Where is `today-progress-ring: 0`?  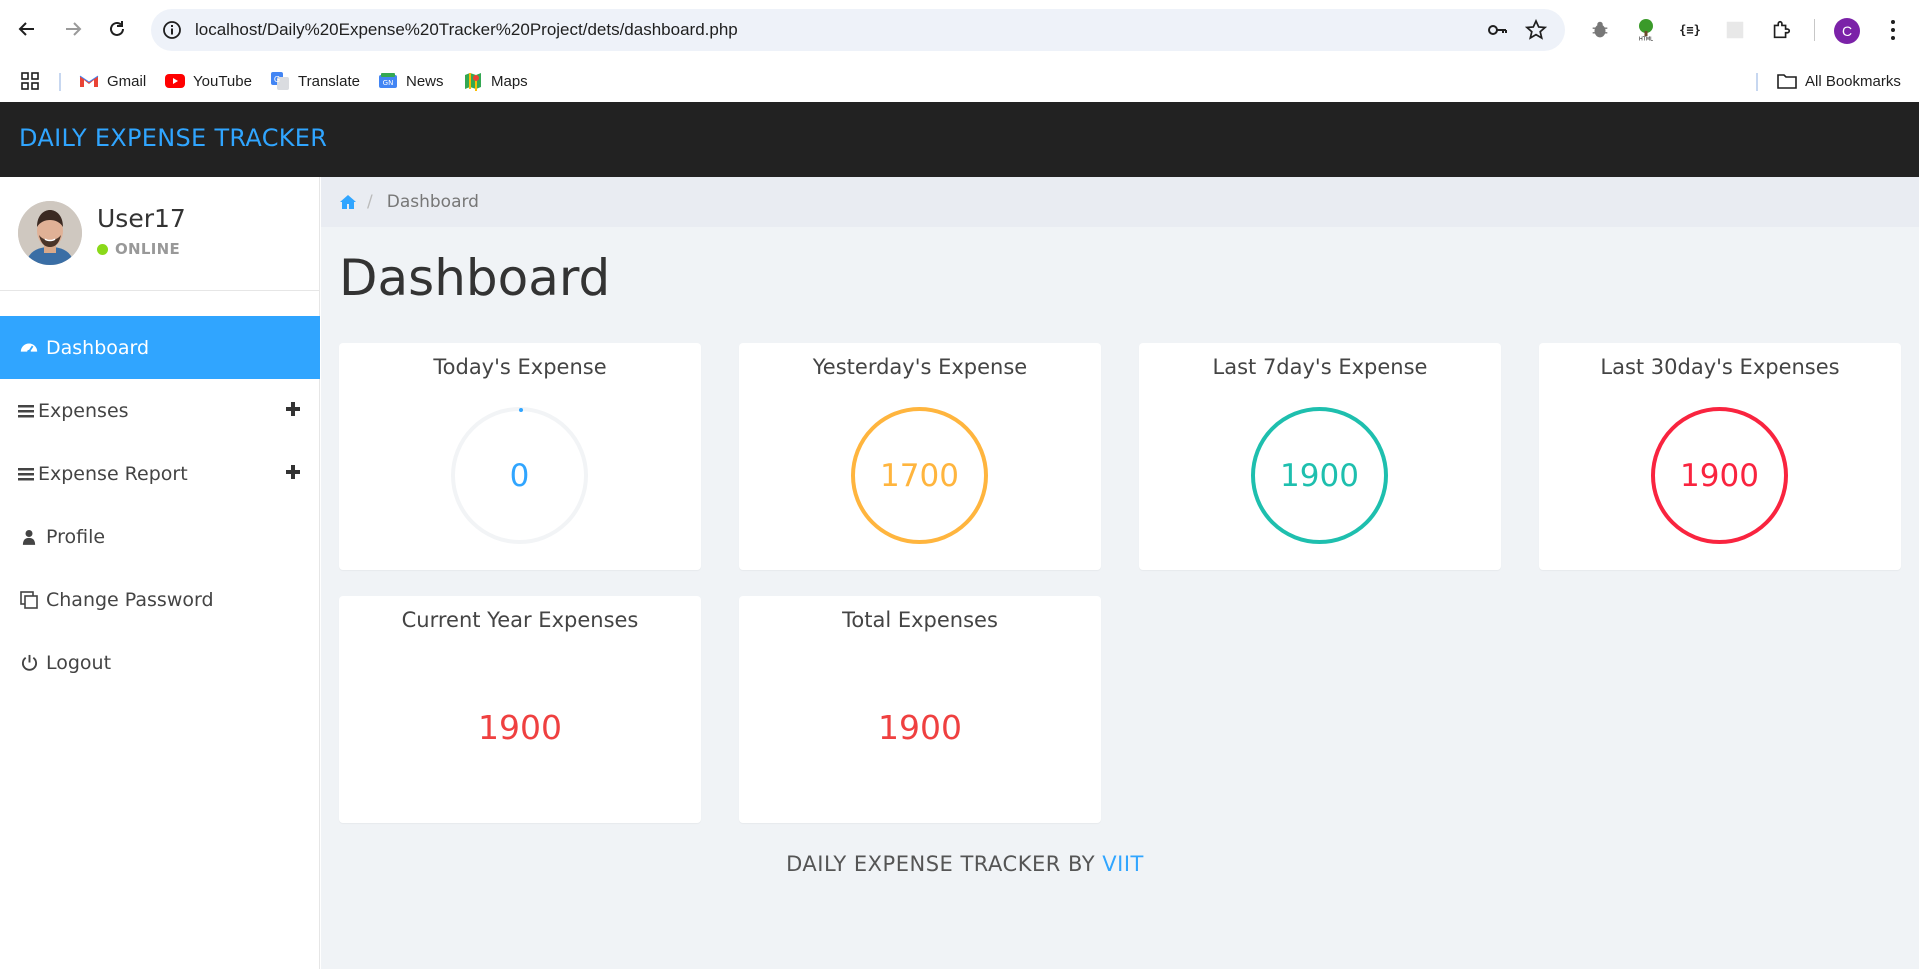 today-progress-ring: 0 is located at coordinates (519, 475).